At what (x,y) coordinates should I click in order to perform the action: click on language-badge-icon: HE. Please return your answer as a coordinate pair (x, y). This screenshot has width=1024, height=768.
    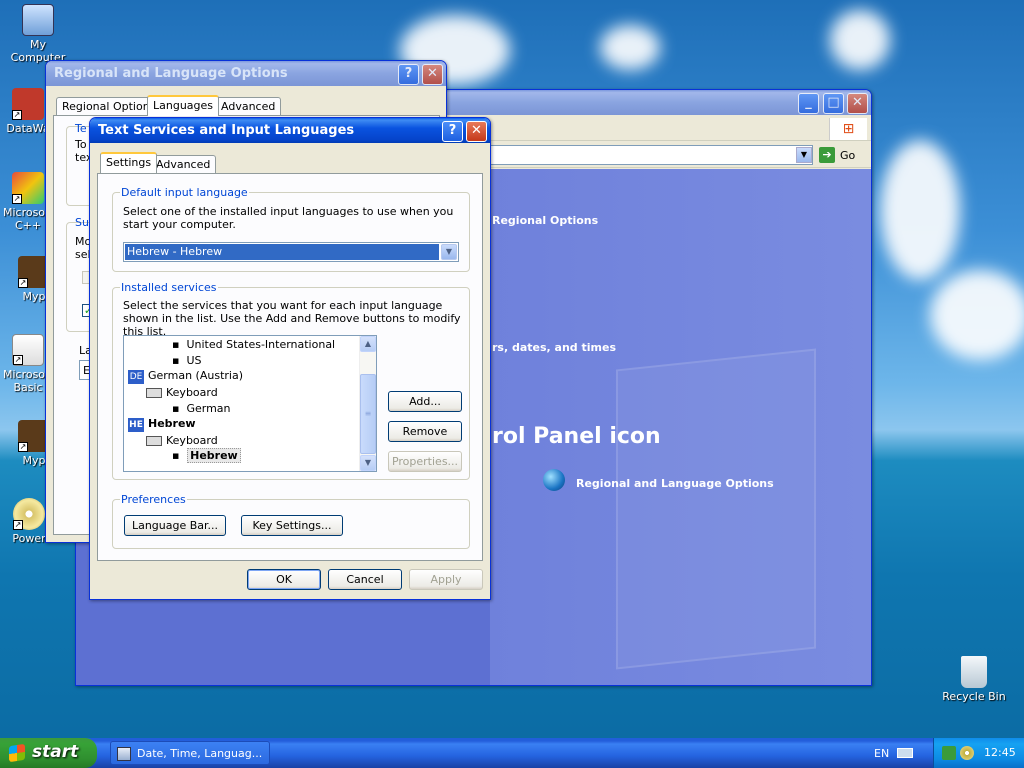
    Looking at the image, I should click on (136, 425).